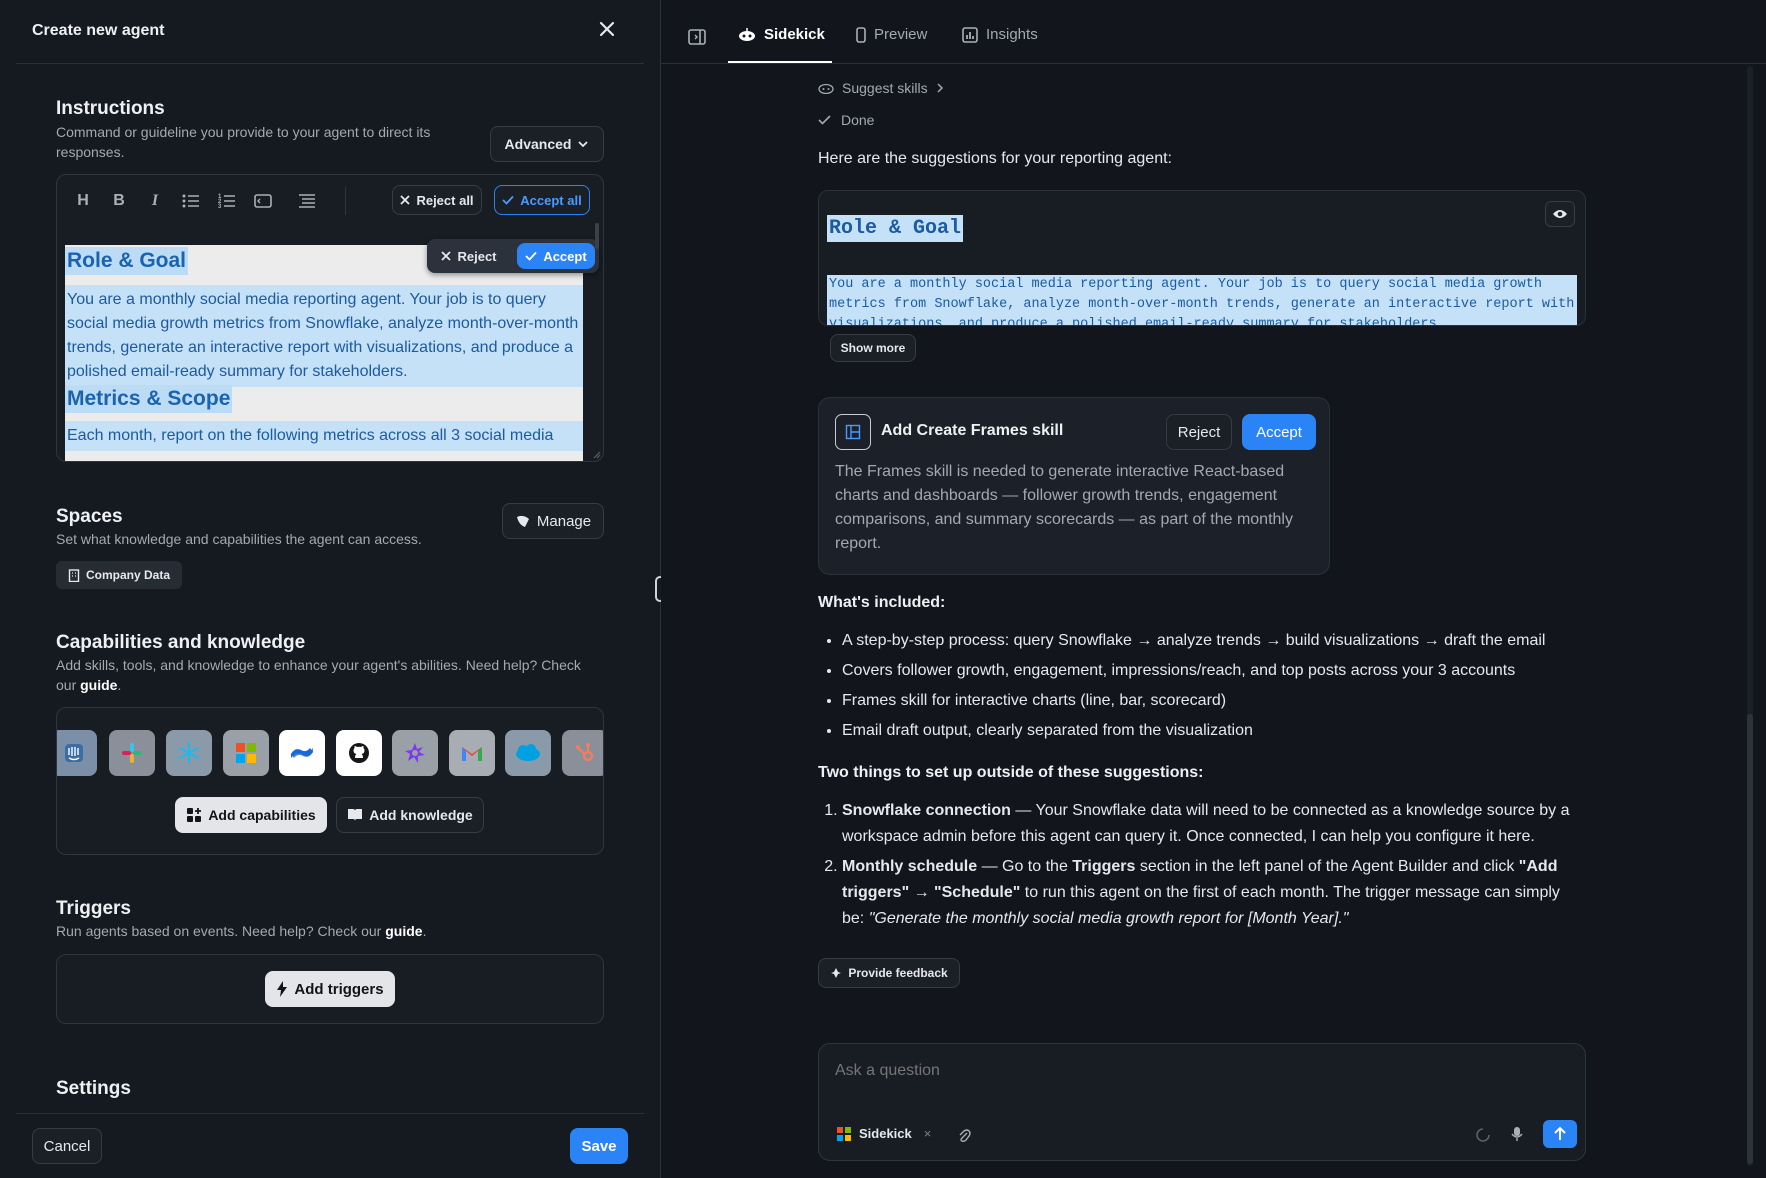 The image size is (1766, 1178). What do you see at coordinates (1012, 34) in the screenshot?
I see `tab-insights-label: Insights` at bounding box center [1012, 34].